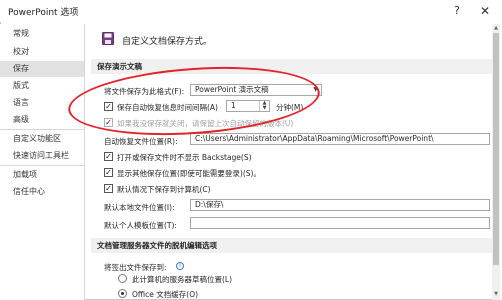 This screenshot has width=502, height=300. Describe the element at coordinates (205, 123) in the screenshot. I see `keep-last-version-label: 如果我没保存就关闭，请保留上次自动保留的版本(U)` at that location.